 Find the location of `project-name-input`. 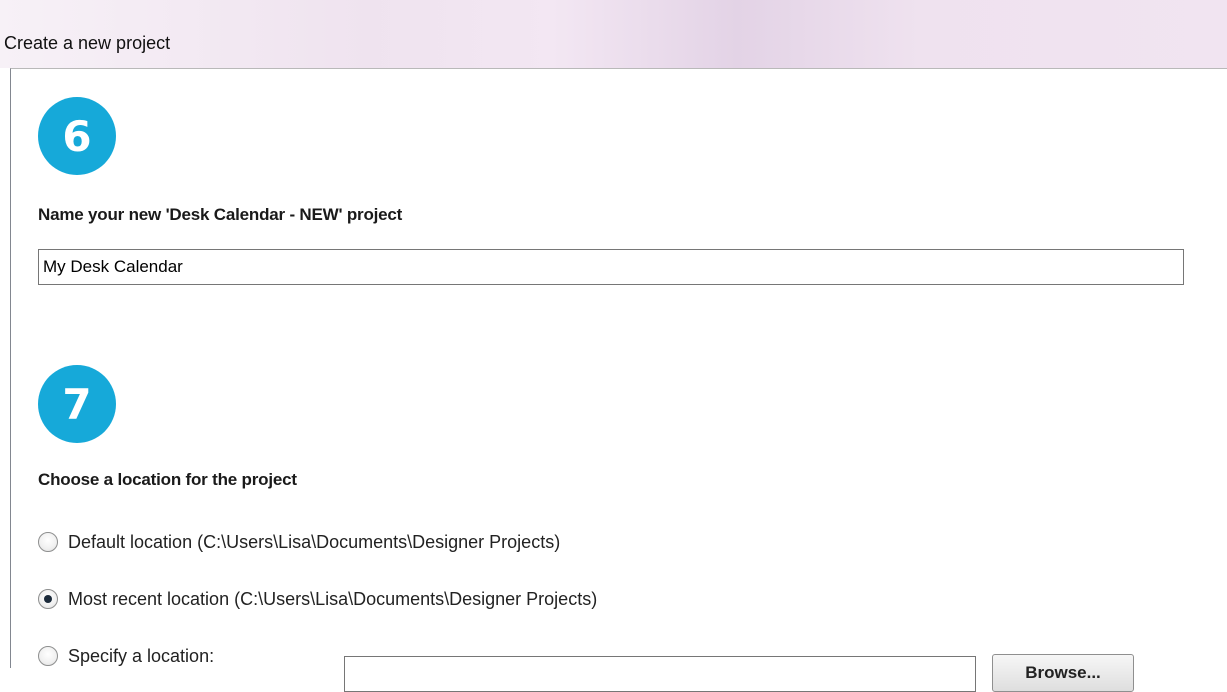

project-name-input is located at coordinates (611, 267).